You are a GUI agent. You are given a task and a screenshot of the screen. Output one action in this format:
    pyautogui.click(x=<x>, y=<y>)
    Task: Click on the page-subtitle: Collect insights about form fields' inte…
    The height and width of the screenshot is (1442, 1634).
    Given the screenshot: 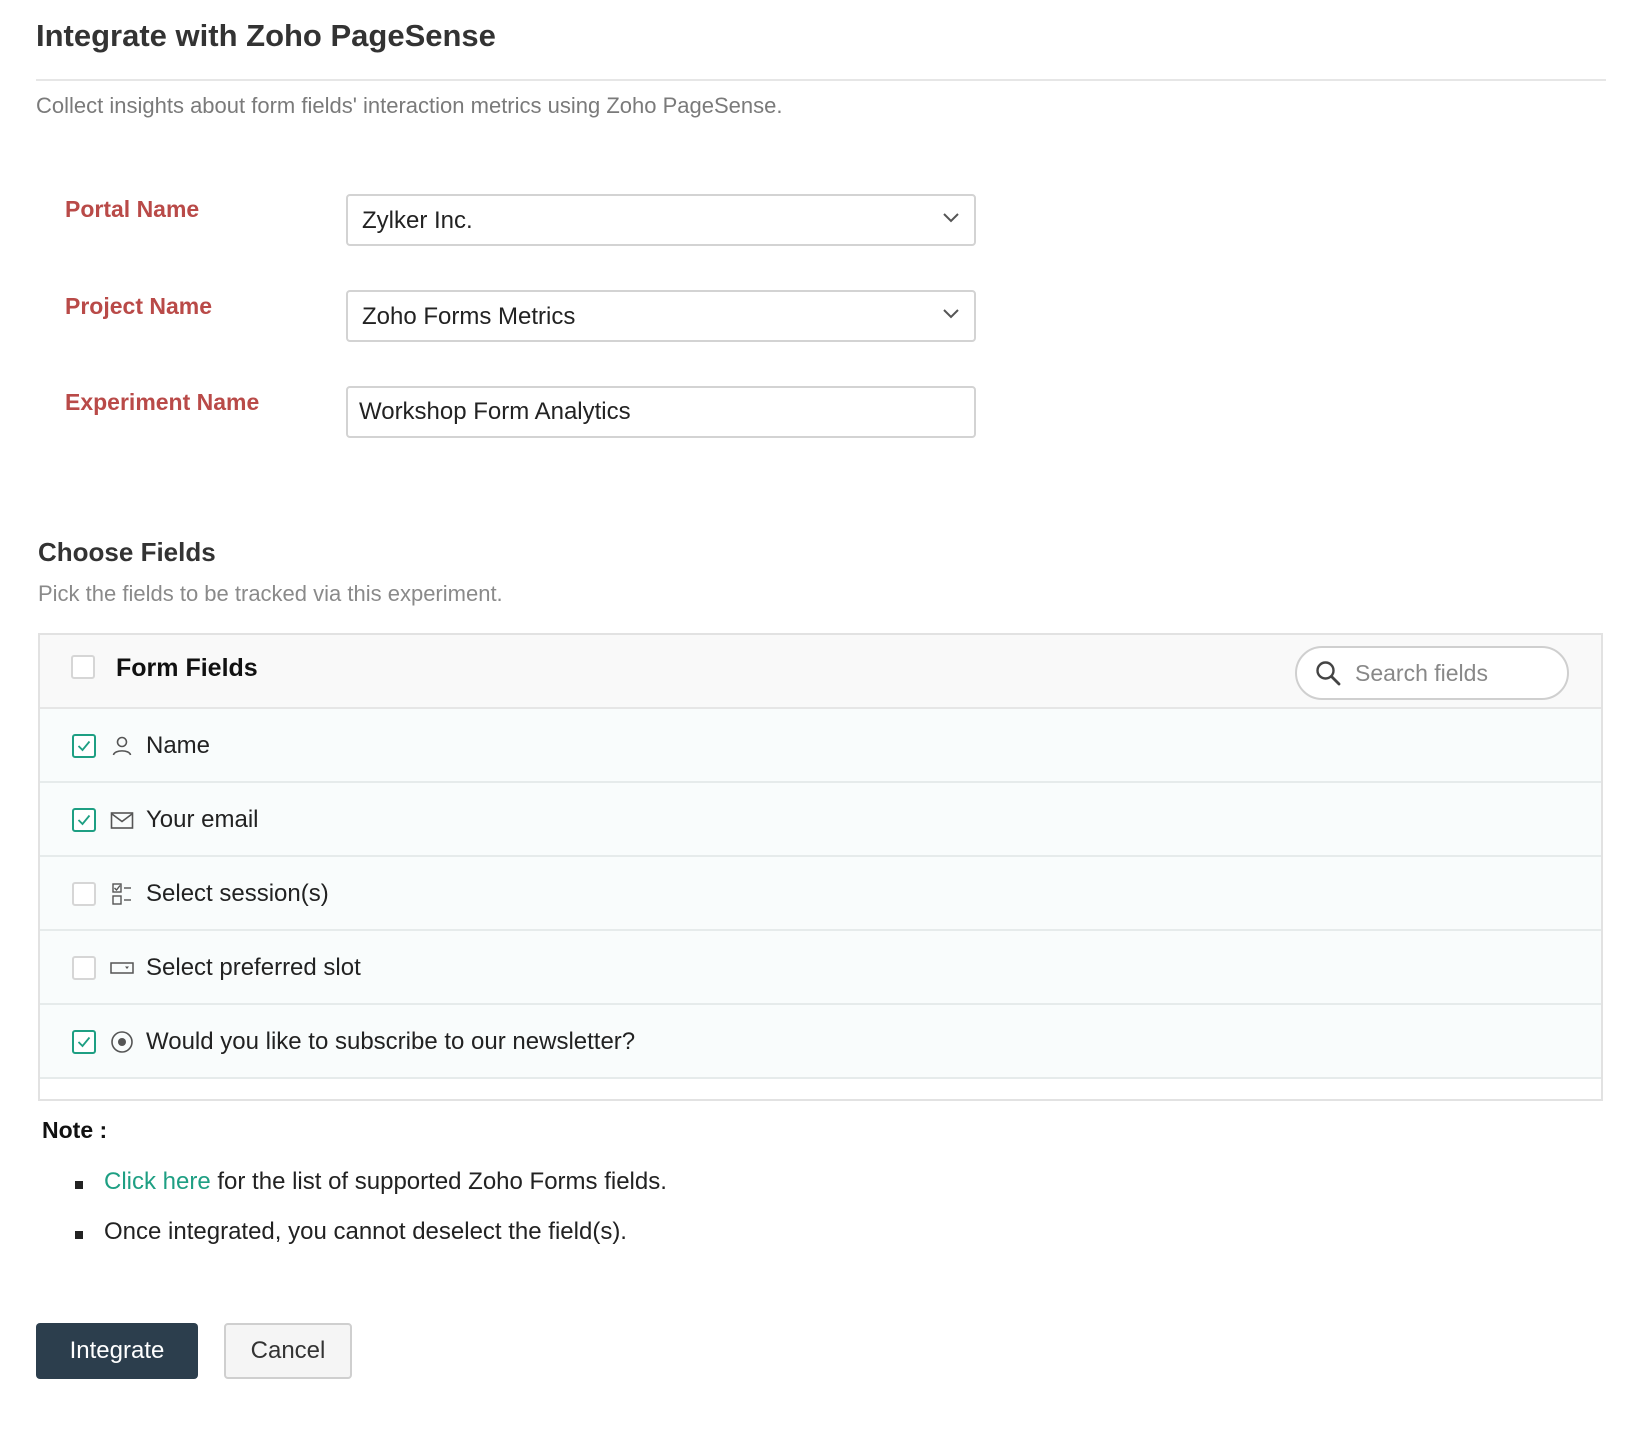 What is the action you would take?
    pyautogui.click(x=409, y=105)
    